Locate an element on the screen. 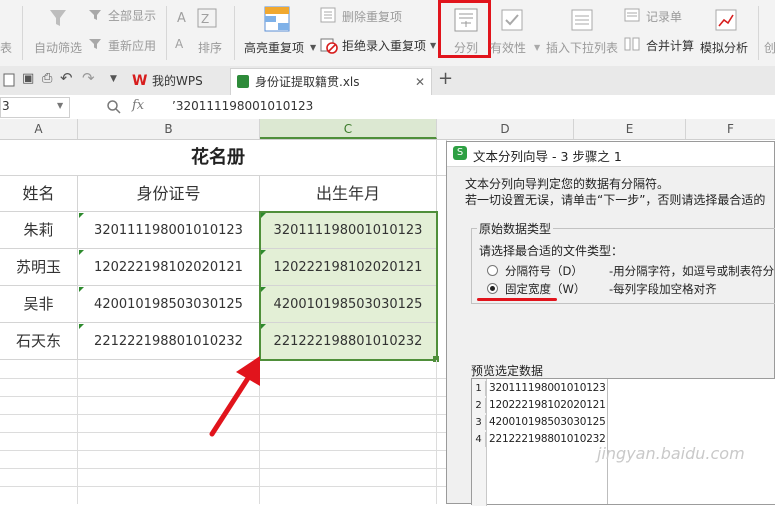 The width and height of the screenshot is (775, 506). wps-sheet-icon: S is located at coordinates (460, 153).